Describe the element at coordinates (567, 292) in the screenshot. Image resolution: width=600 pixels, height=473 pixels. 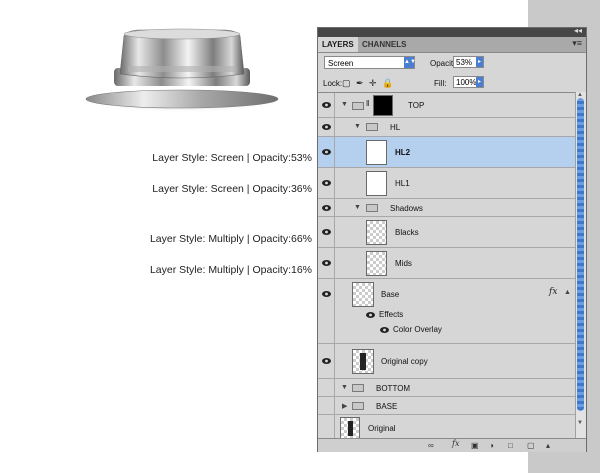
I see `expand-effects-triangle-icon: ▲` at that location.